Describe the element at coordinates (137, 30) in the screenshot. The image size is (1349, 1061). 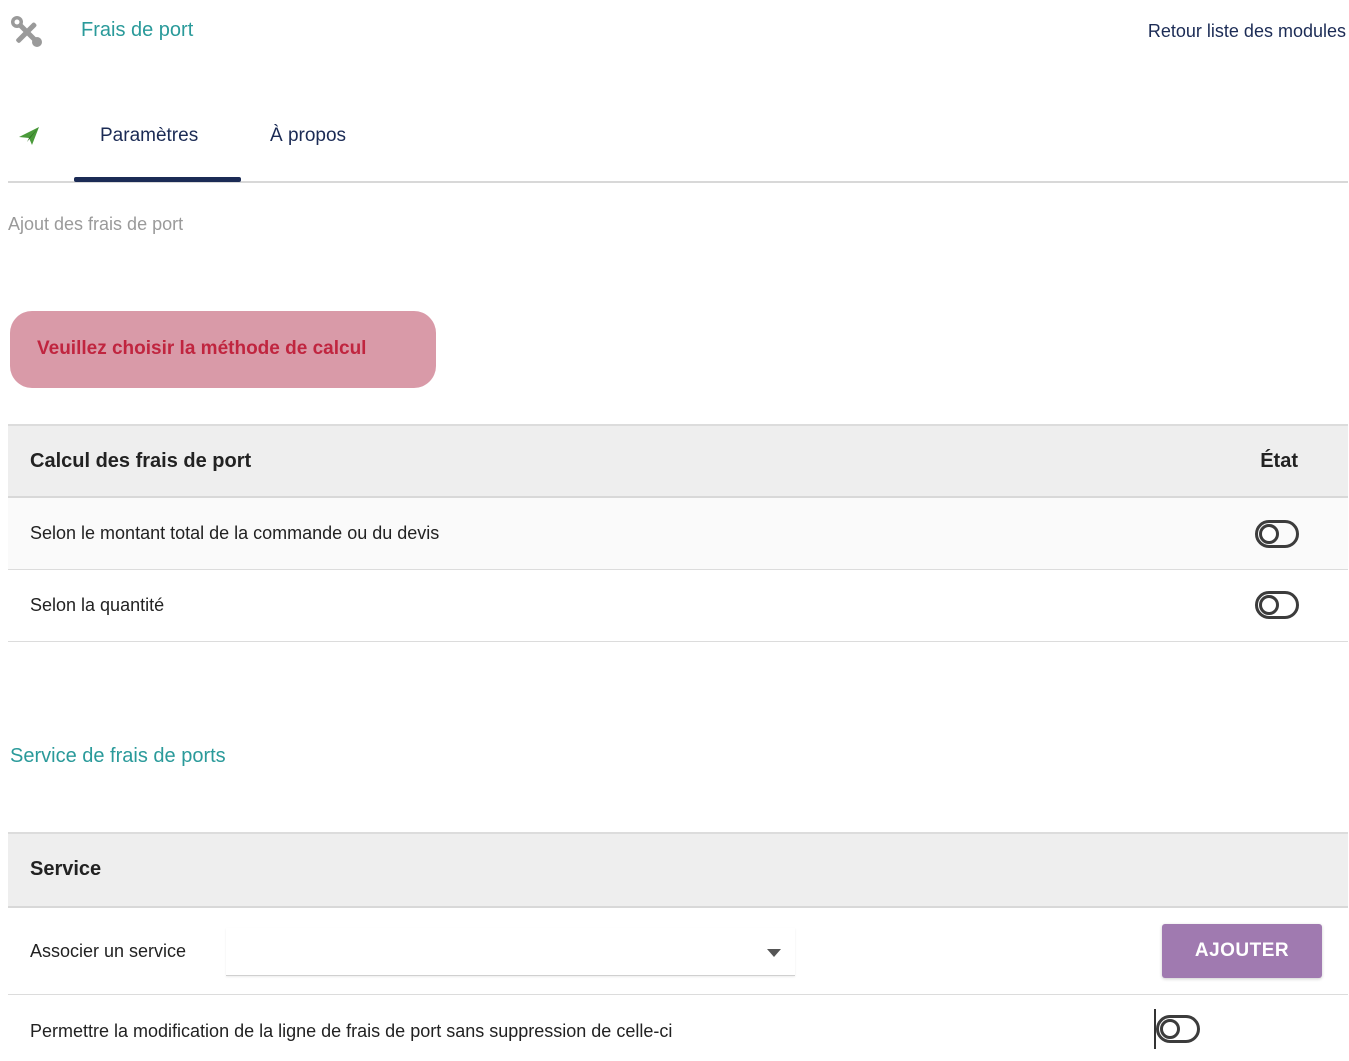
I see `module-title: Frais de port` at that location.